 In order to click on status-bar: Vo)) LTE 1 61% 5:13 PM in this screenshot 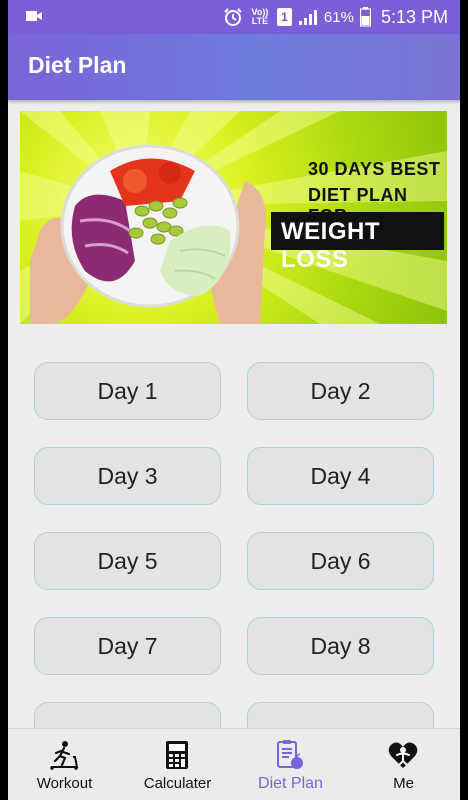, I will do `click(234, 17)`.